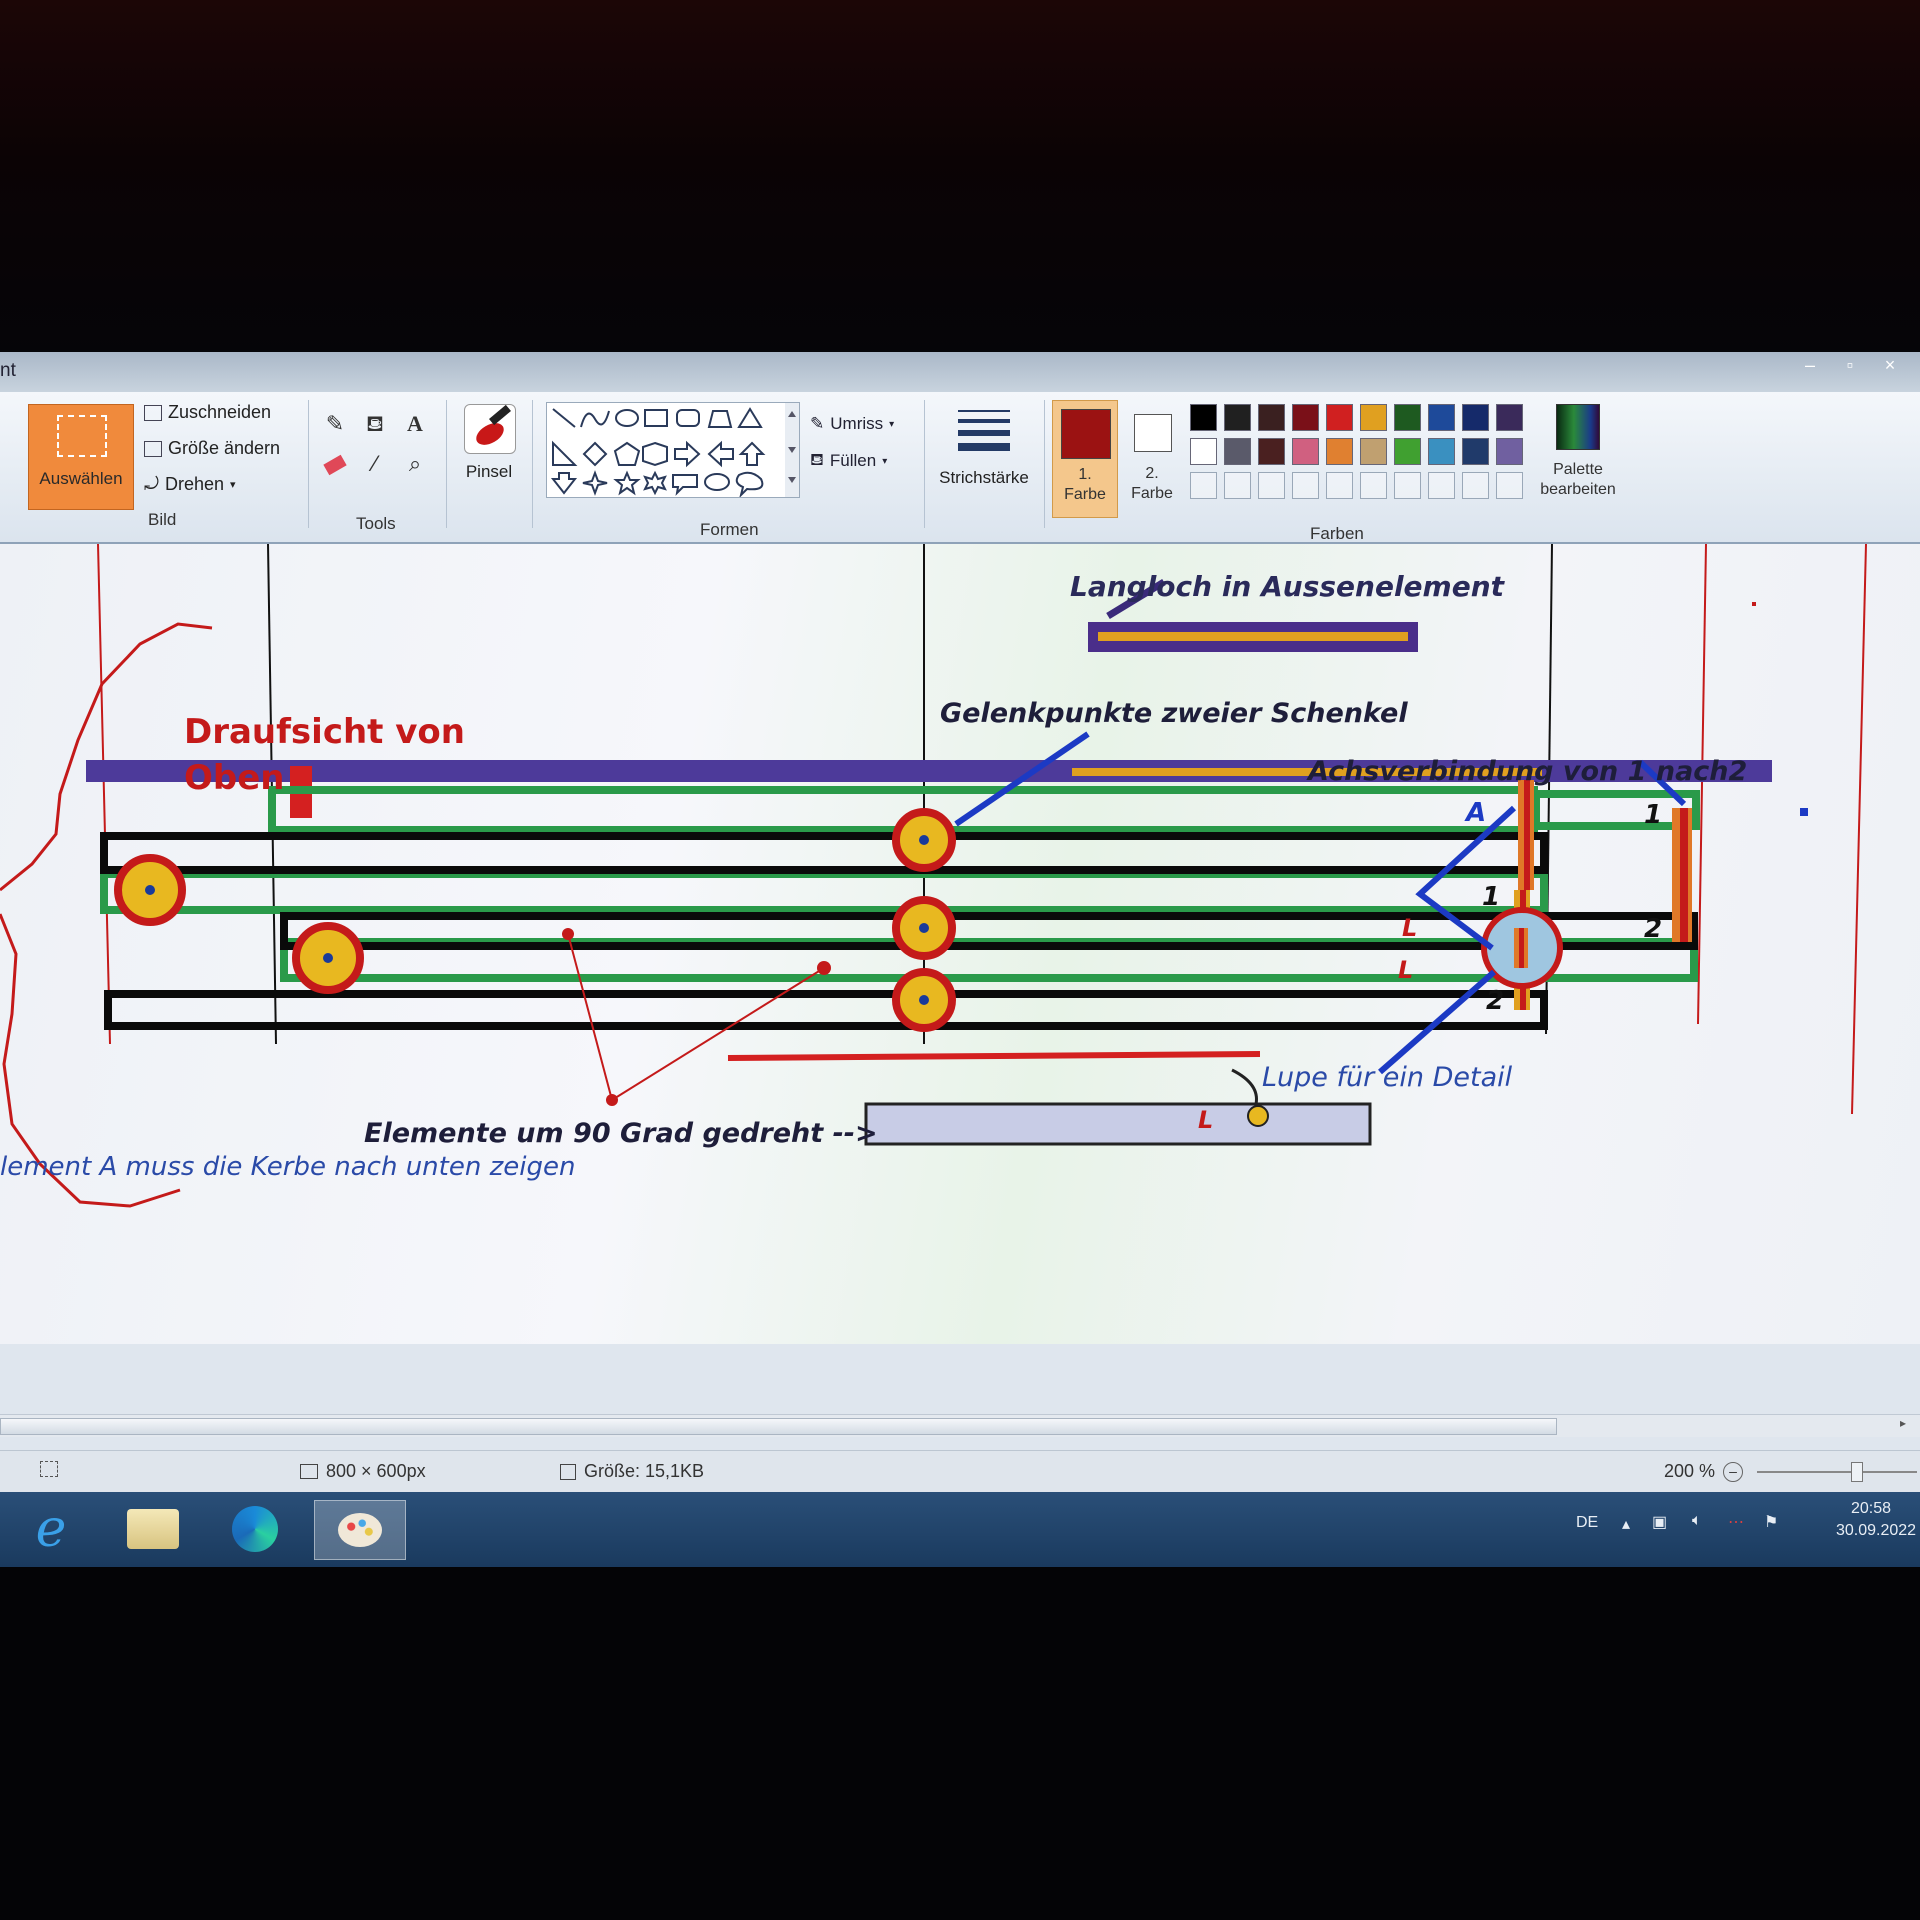 This screenshot has height=1920, width=1920. I want to click on group-label-bild: Bild, so click(162, 519).